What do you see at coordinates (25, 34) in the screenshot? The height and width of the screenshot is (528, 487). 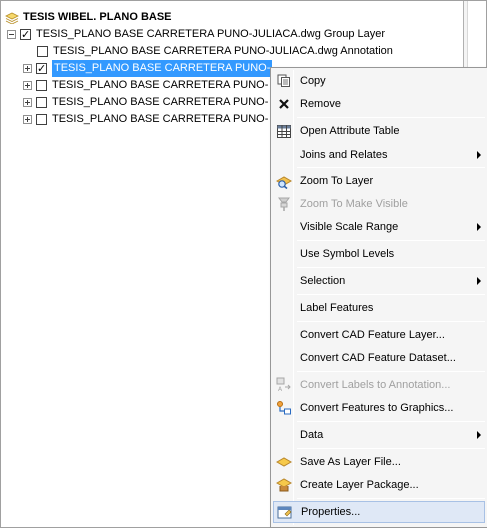 I see `group-visibility-checkbox` at bounding box center [25, 34].